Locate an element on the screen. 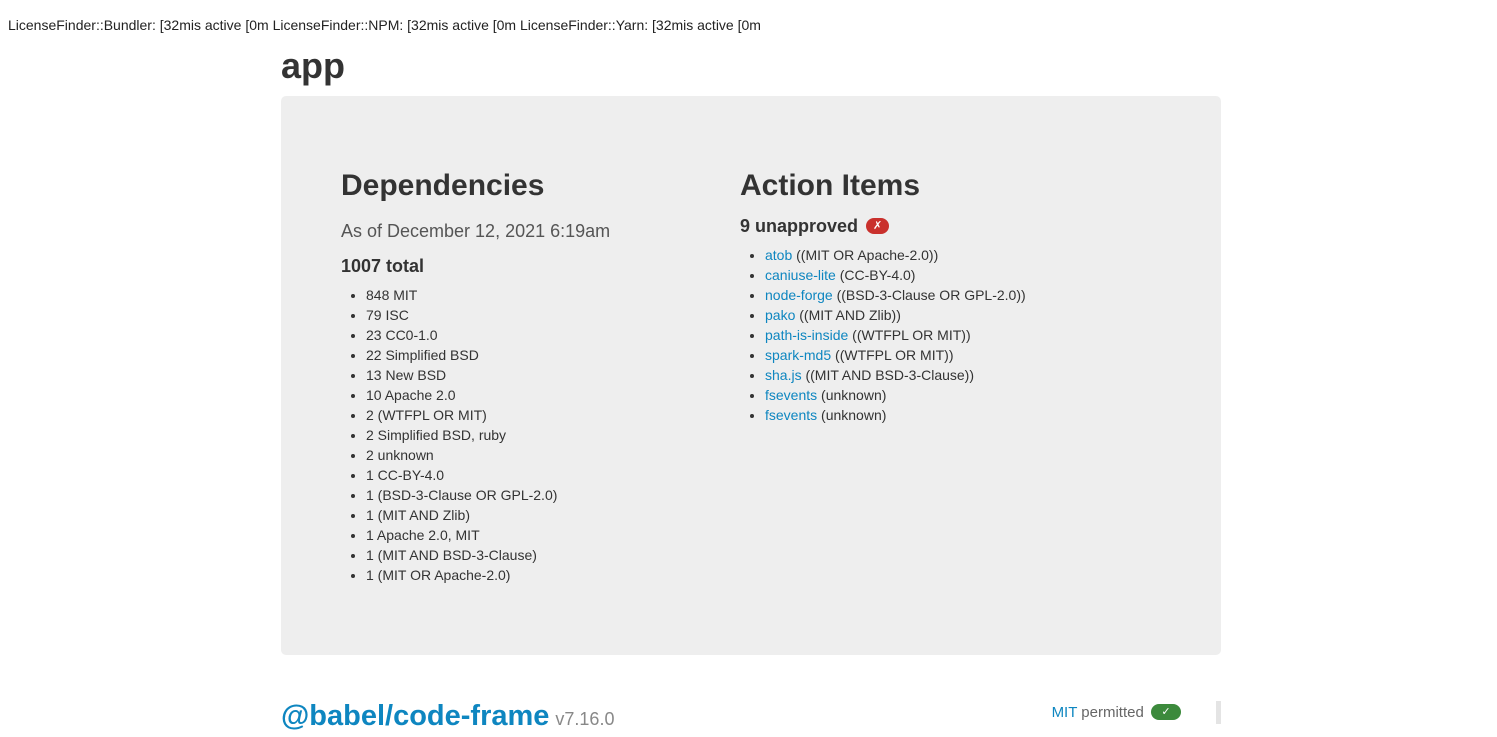 Image resolution: width=1497 pixels, height=737 pixels. dependencies-total: 1007 total is located at coordinates (383, 266).